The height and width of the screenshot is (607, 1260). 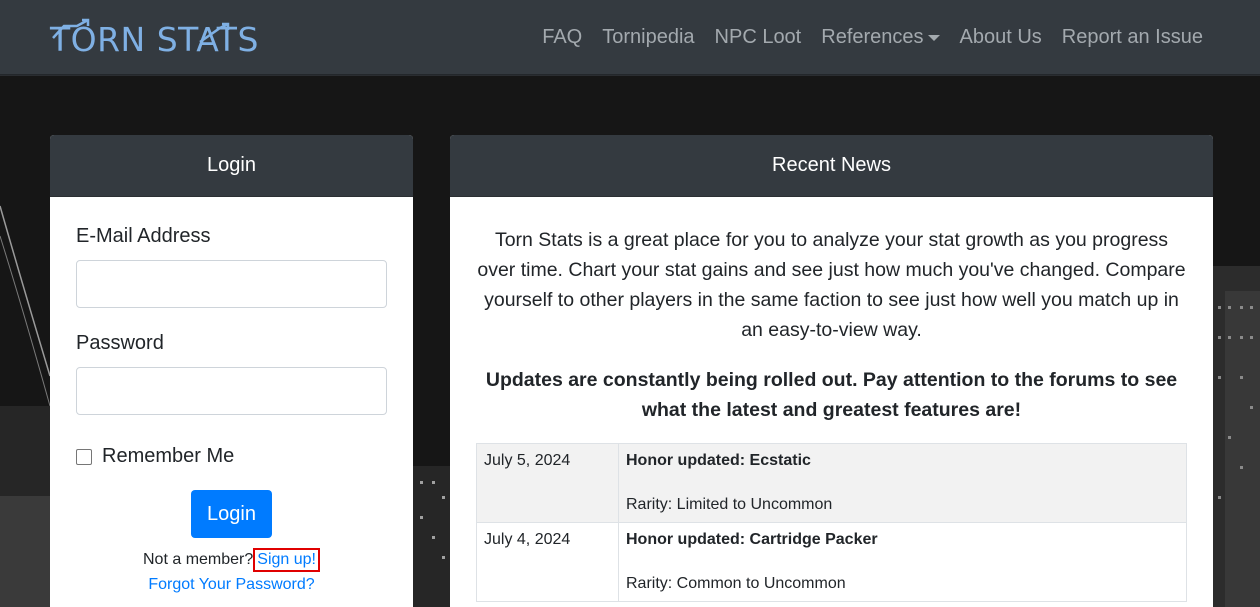 I want to click on password-label: Password, so click(x=120, y=343).